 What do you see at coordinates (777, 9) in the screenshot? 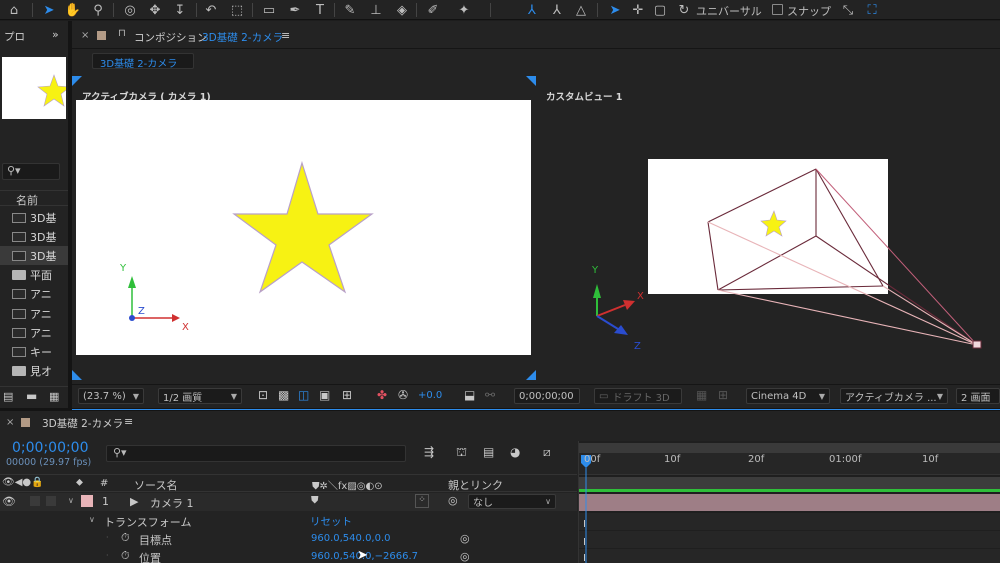
I see `snap-checkbox` at bounding box center [777, 9].